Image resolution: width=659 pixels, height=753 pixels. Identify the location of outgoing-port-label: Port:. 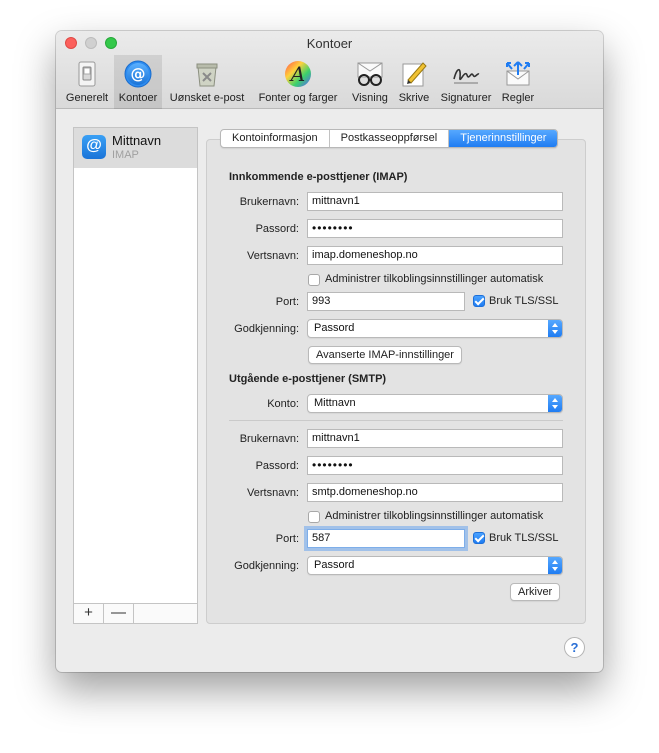
(287, 539).